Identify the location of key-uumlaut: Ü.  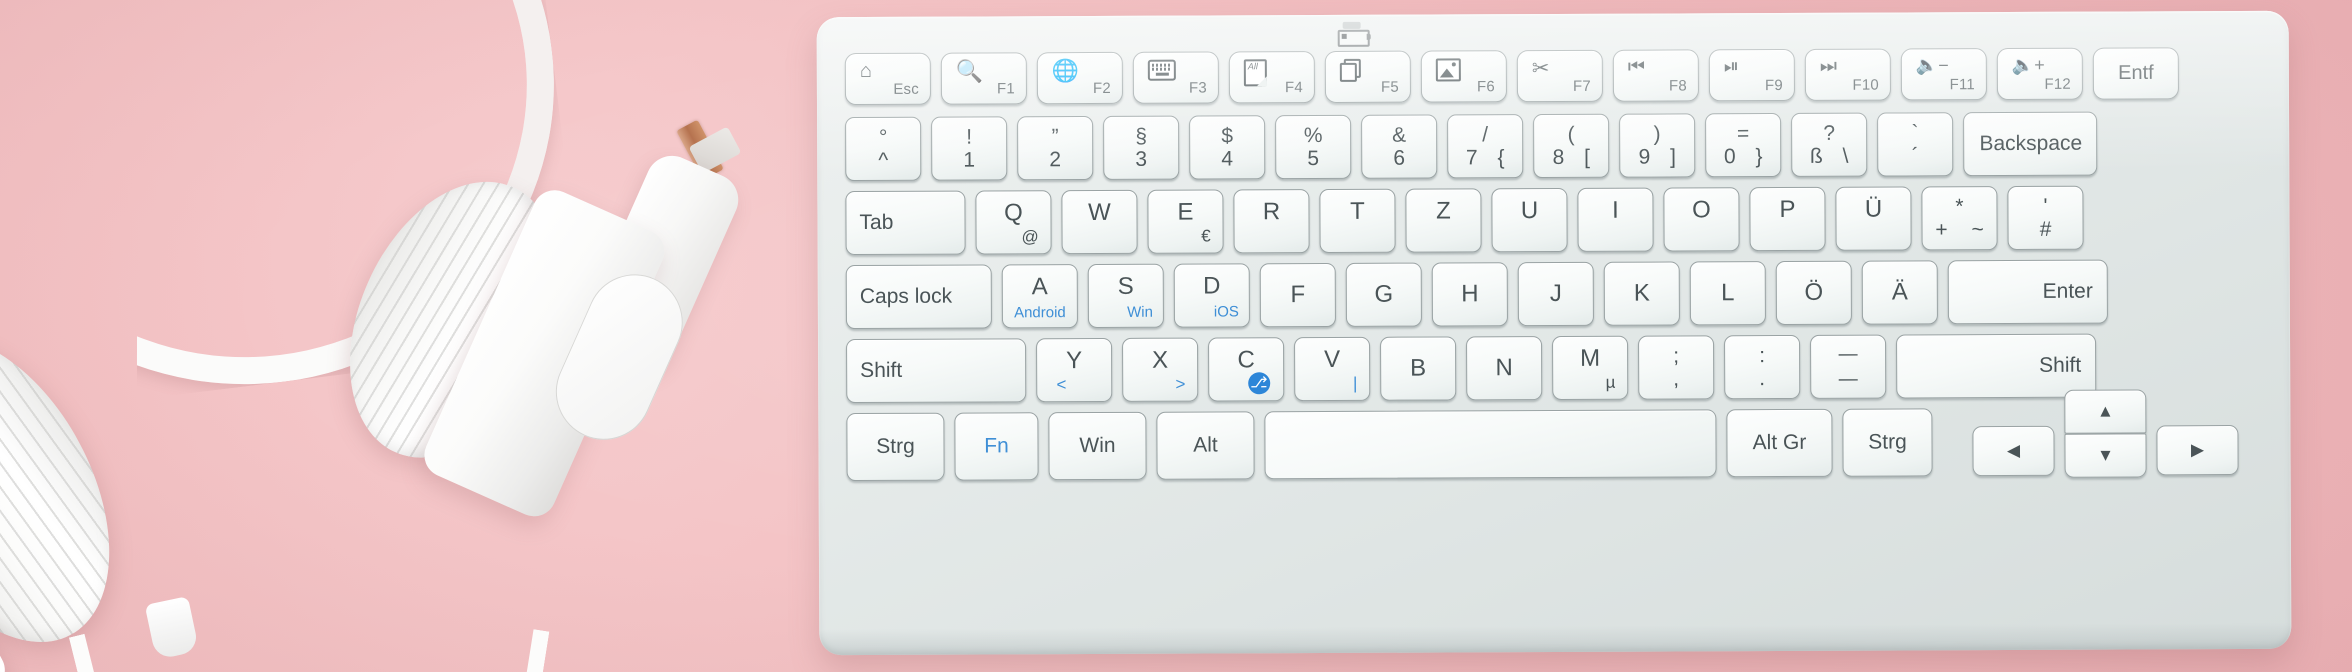
(1873, 218).